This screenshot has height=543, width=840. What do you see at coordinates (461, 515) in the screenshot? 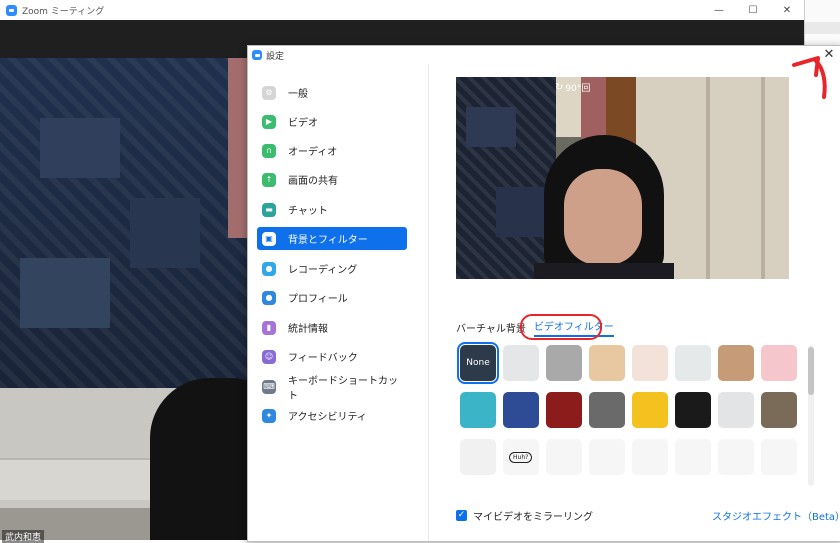
I see `mirror-checkbox: ✓` at bounding box center [461, 515].